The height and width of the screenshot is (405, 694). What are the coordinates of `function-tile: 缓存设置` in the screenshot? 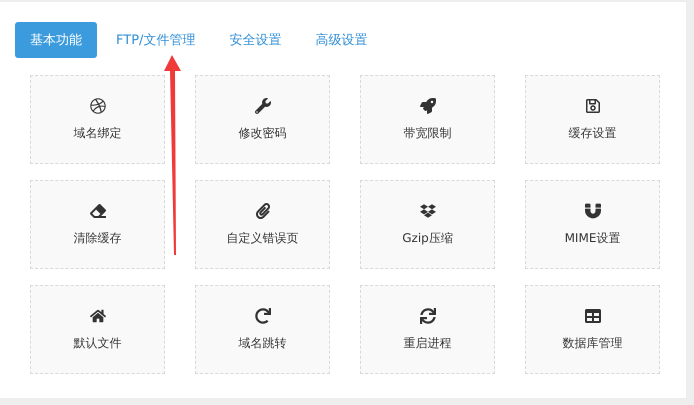 It's located at (592, 119).